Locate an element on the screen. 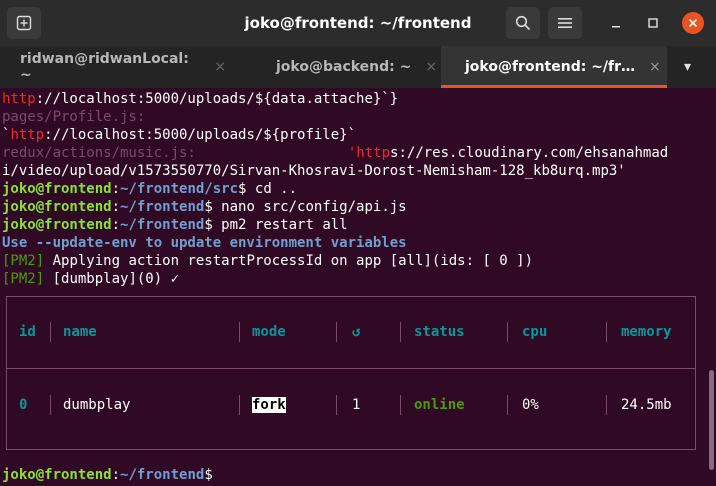 Image resolution: width=716 pixels, height=486 pixels. column-header-cpu: cpu is located at coordinates (535, 332).